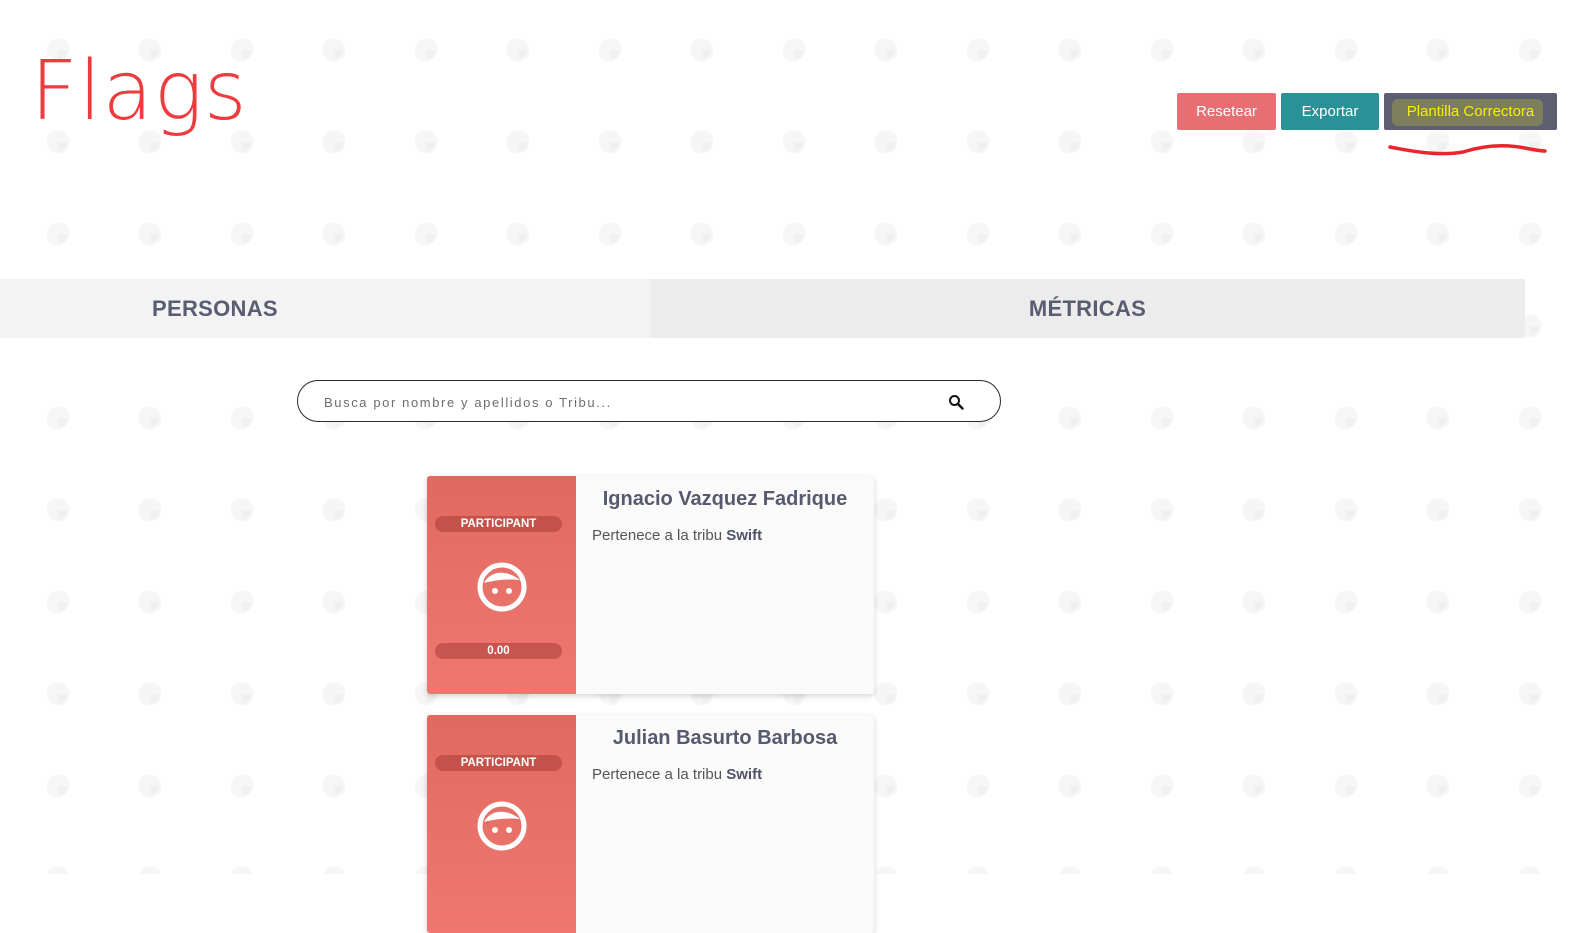 Image resolution: width=1576 pixels, height=933 pixels. Describe the element at coordinates (725, 499) in the screenshot. I see `person-name: Ignacio Vazquez Fadrique` at that location.